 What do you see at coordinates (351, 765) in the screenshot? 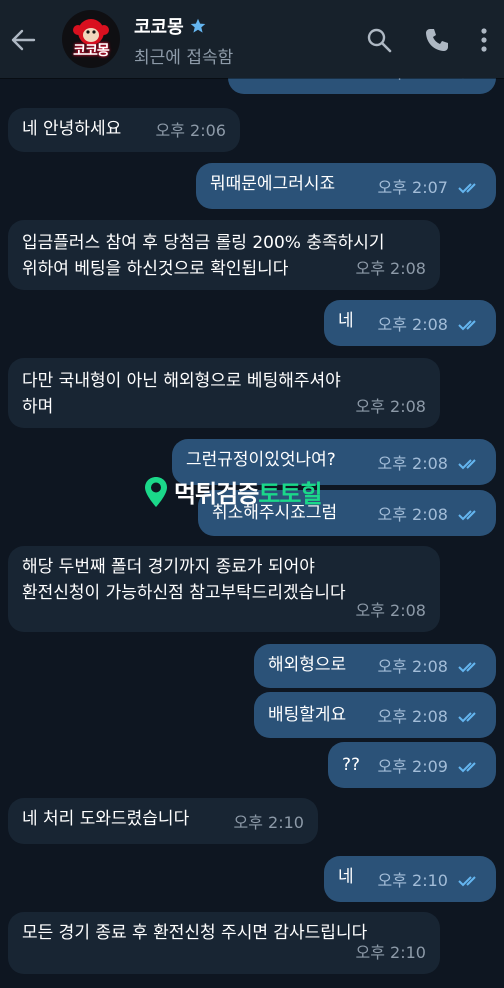
I see `message-text: ??` at bounding box center [351, 765].